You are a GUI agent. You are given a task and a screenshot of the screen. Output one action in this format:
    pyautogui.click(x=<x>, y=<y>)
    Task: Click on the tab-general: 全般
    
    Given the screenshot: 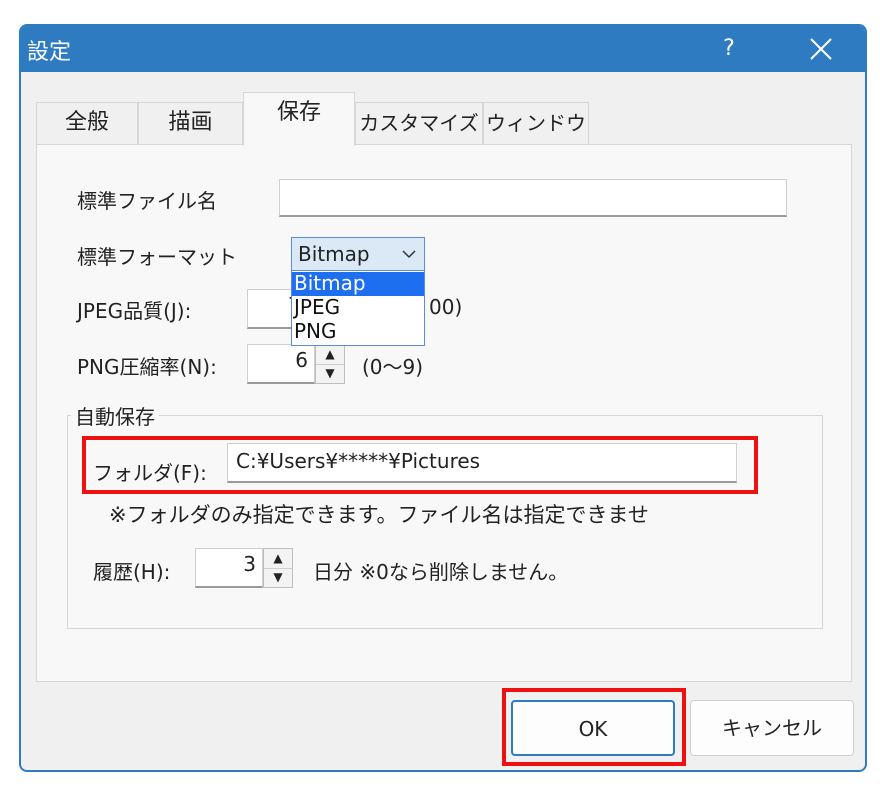 What is the action you would take?
    pyautogui.click(x=87, y=123)
    